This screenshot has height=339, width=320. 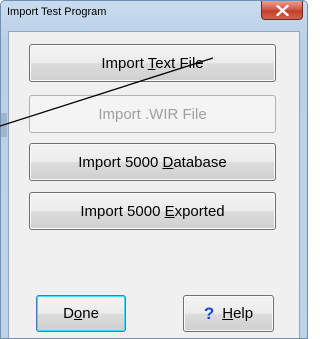 I want to click on import-5000-exported-button: Import 5000 Exported, so click(x=152, y=211).